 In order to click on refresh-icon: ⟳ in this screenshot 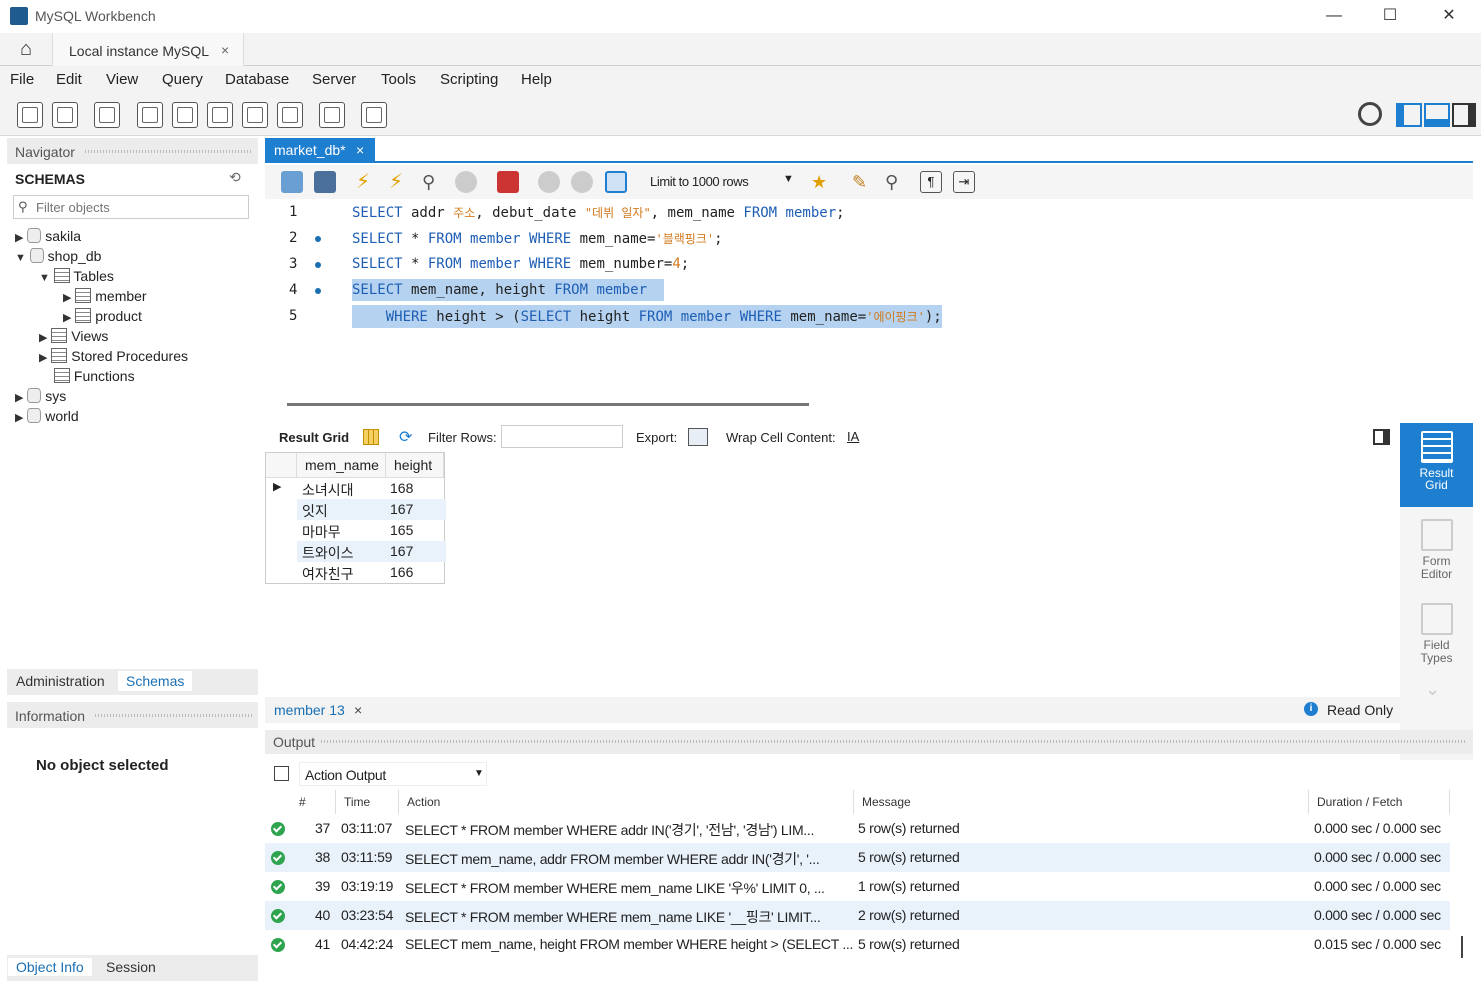, I will do `click(405, 437)`.